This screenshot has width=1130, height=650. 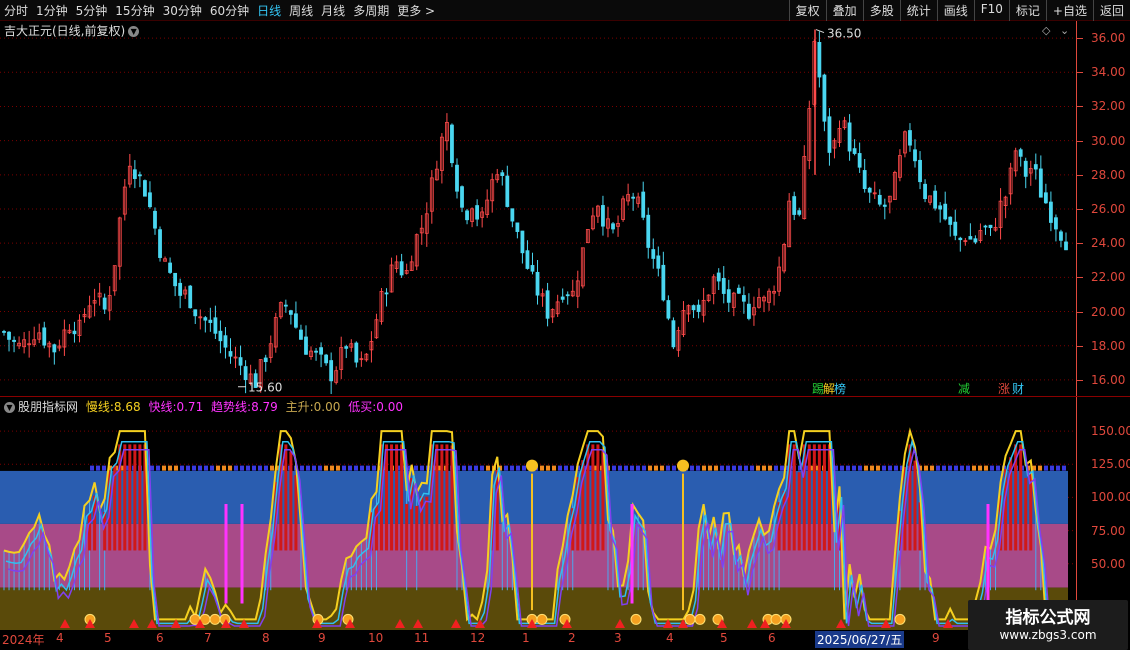 I want to click on tool-button-3: 统计, so click(x=918, y=10).